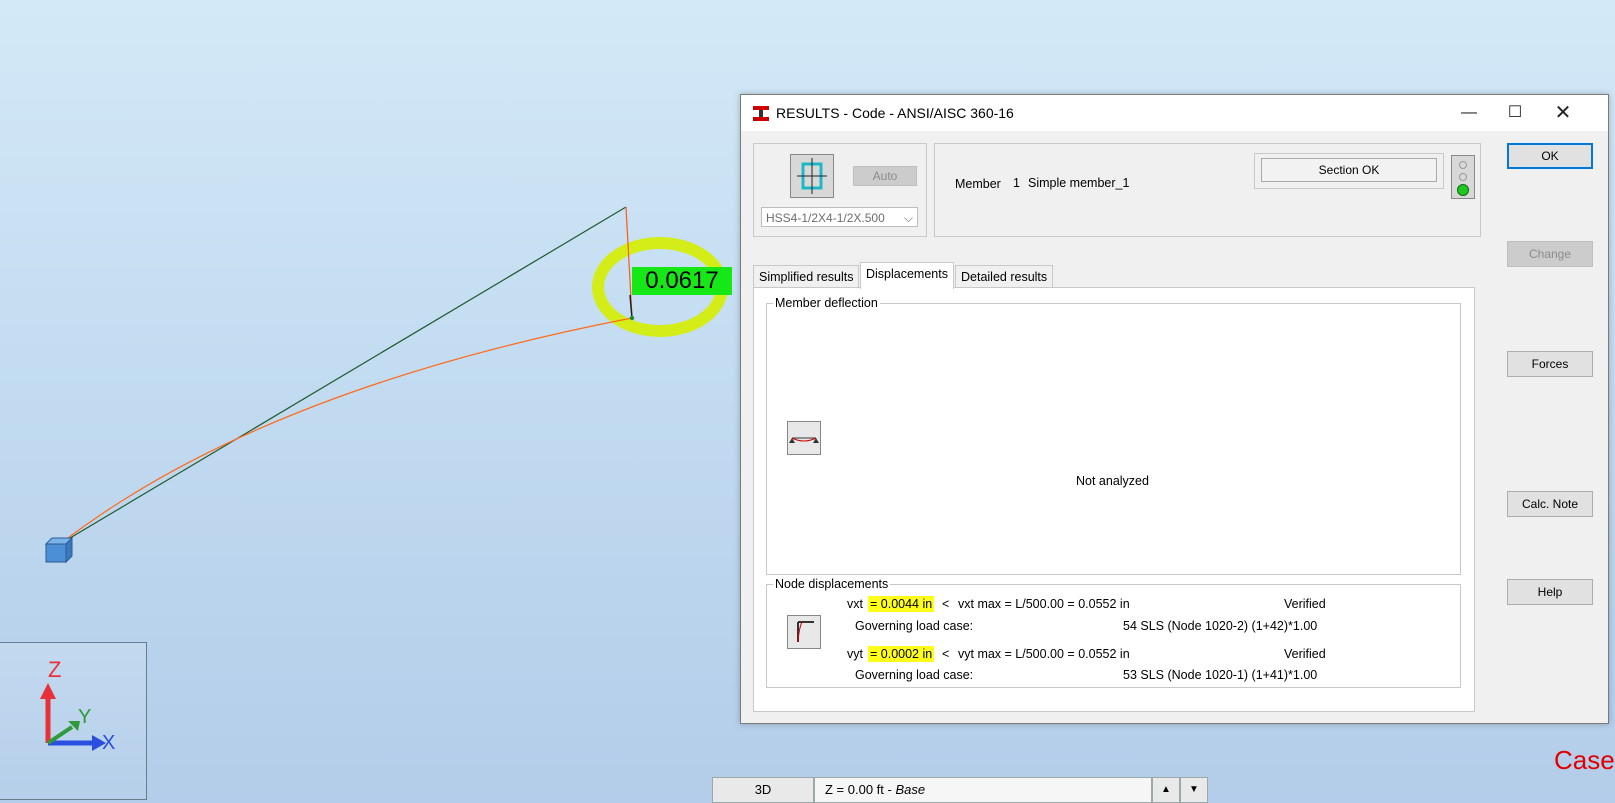  Describe the element at coordinates (1550, 592) in the screenshot. I see `help-button: Help` at that location.